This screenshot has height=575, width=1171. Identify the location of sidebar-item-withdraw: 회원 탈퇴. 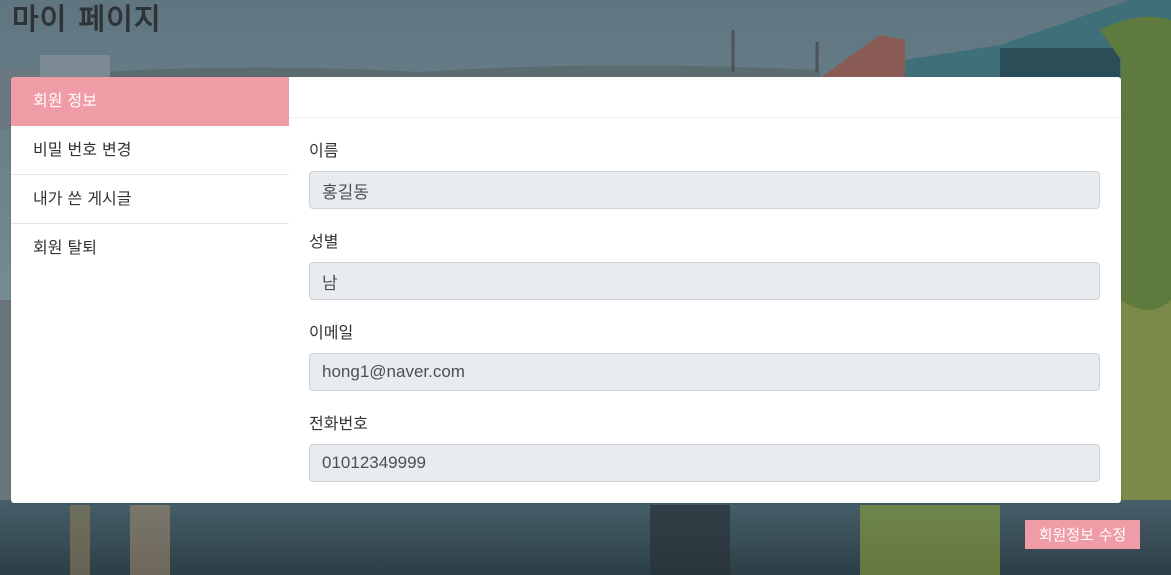
(150, 248).